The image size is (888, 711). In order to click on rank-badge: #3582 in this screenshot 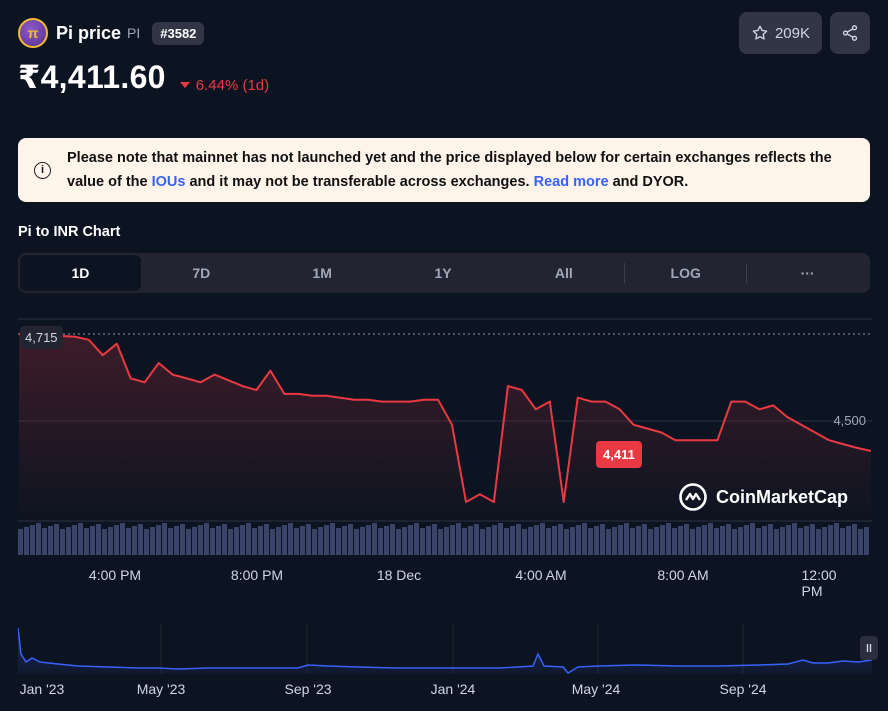, I will do `click(178, 33)`.